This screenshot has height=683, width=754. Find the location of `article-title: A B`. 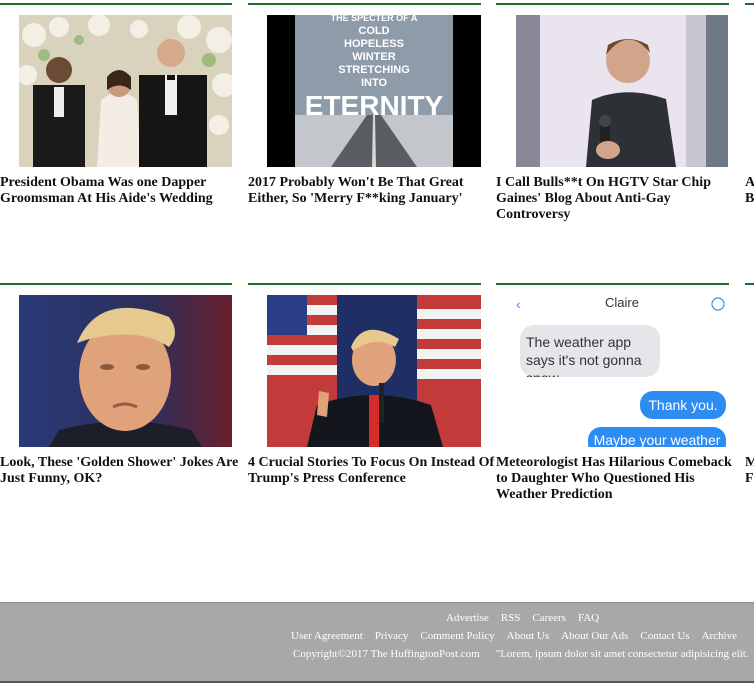

article-title: A B is located at coordinates (749, 191).